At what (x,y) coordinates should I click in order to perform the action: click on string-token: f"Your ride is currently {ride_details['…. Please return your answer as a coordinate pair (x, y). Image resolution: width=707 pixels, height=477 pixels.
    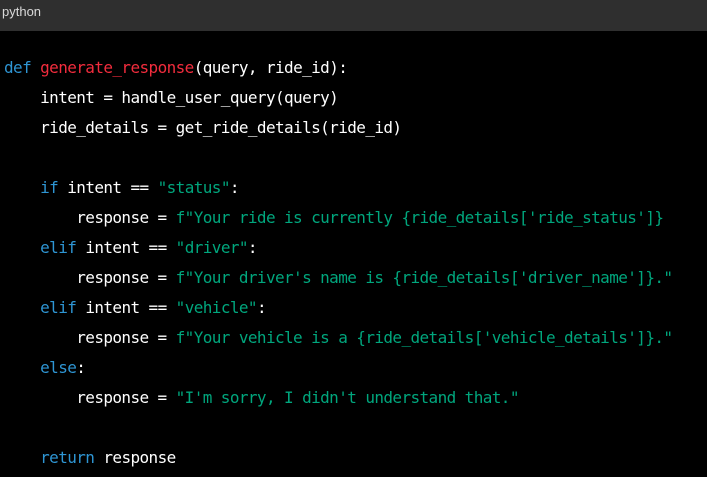
    Looking at the image, I should click on (419, 217).